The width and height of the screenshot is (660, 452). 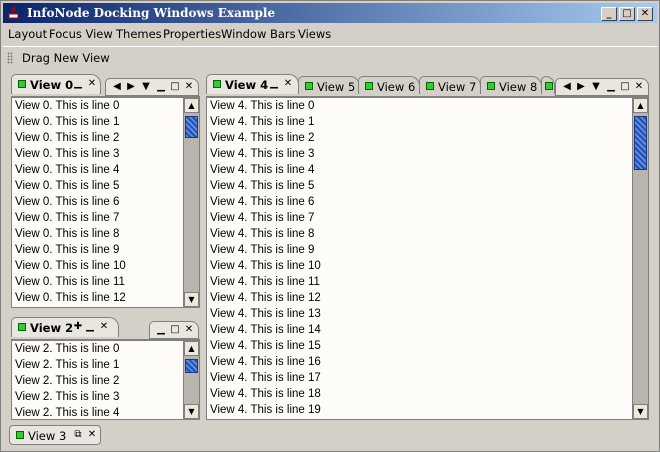 I want to click on text-line: View 4. This is line 18, so click(x=265, y=394).